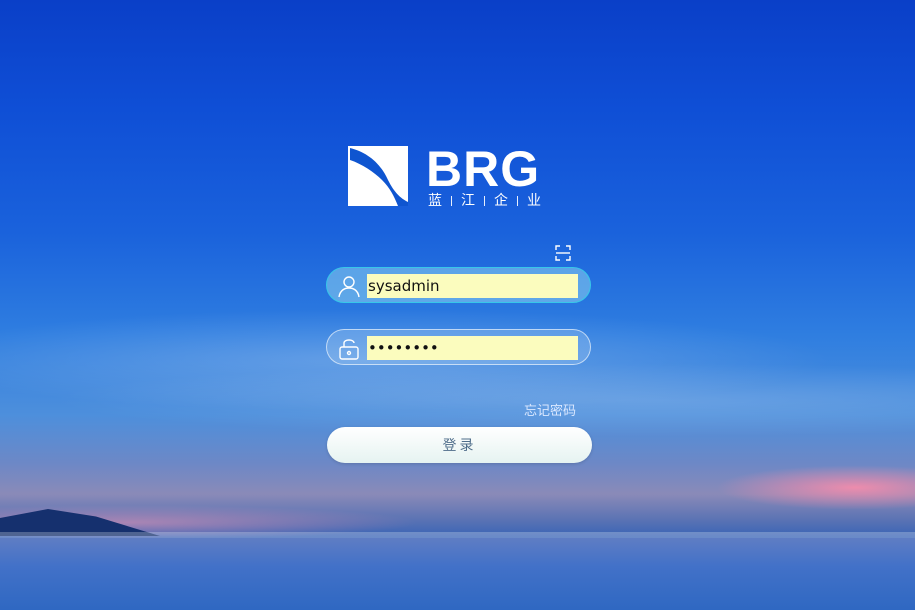 The width and height of the screenshot is (915, 610). Describe the element at coordinates (459, 445) in the screenshot. I see `login-button: 登录` at that location.